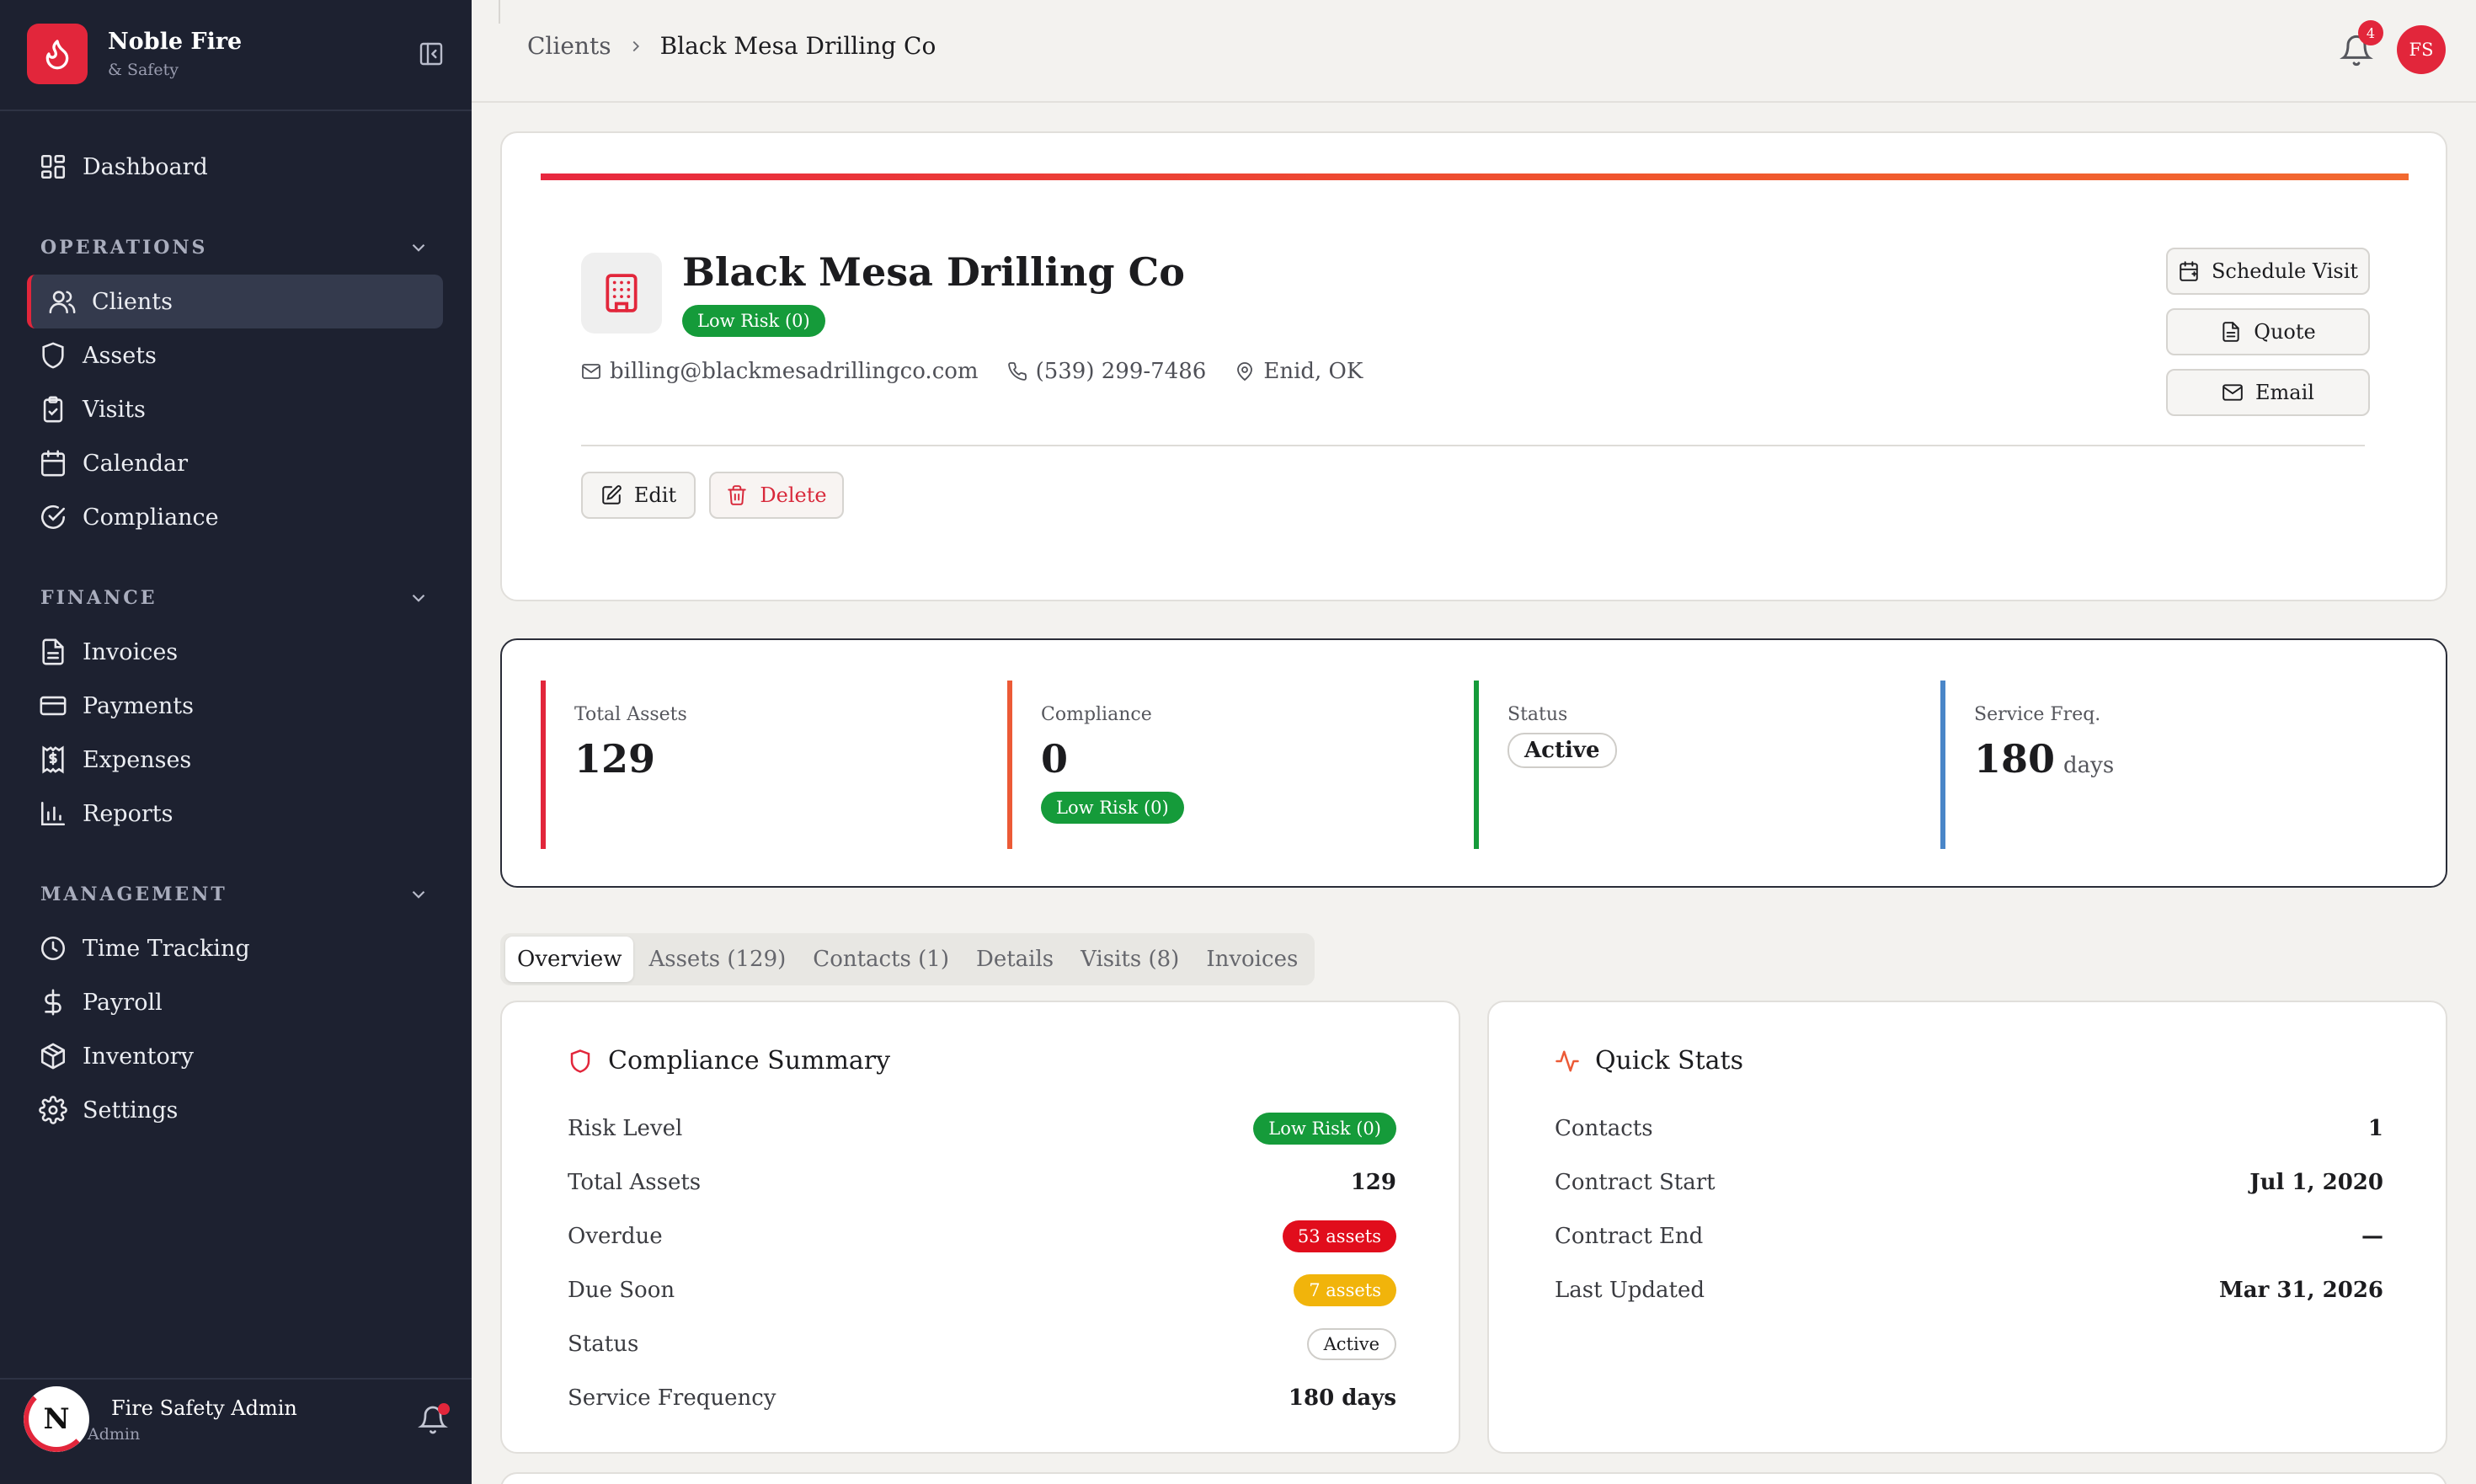 This screenshot has height=1484, width=2476. What do you see at coordinates (1014, 960) in the screenshot?
I see `tab-details: Details` at bounding box center [1014, 960].